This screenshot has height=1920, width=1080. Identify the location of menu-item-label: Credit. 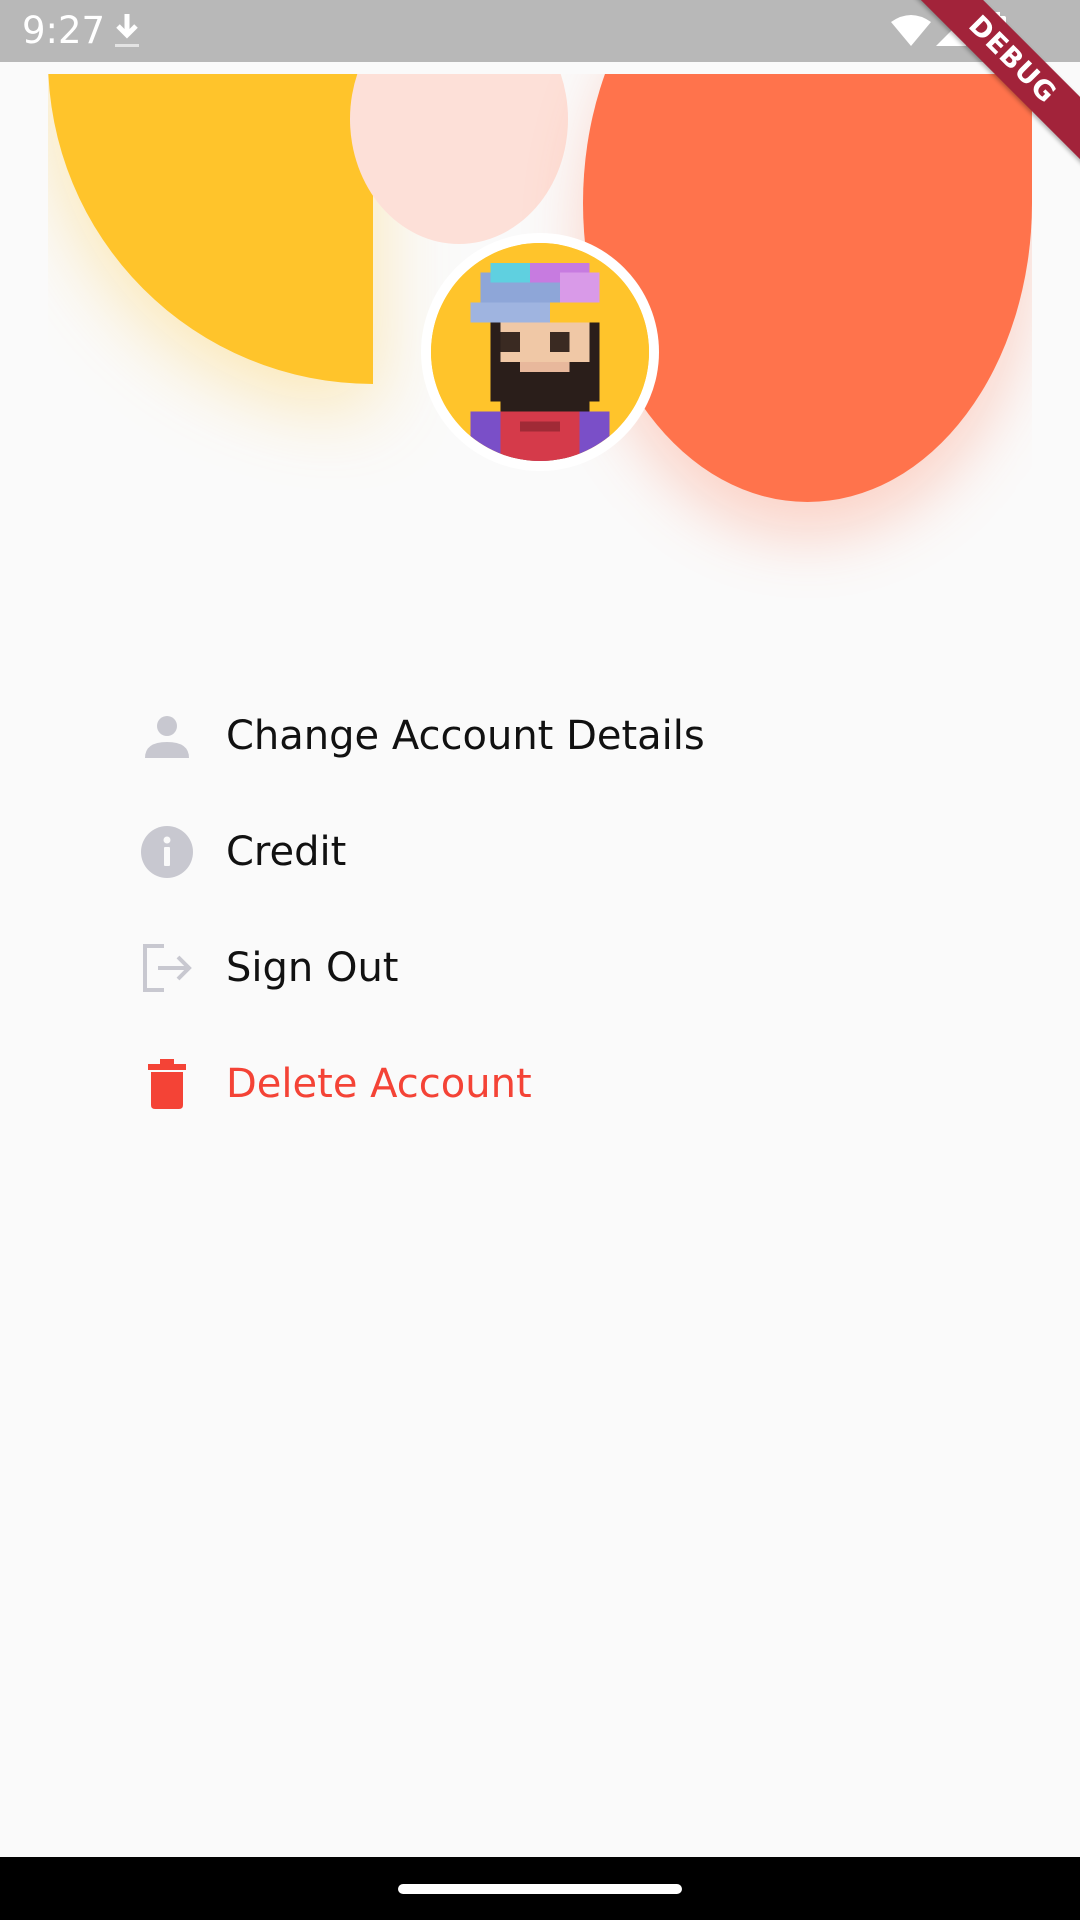
(286, 852).